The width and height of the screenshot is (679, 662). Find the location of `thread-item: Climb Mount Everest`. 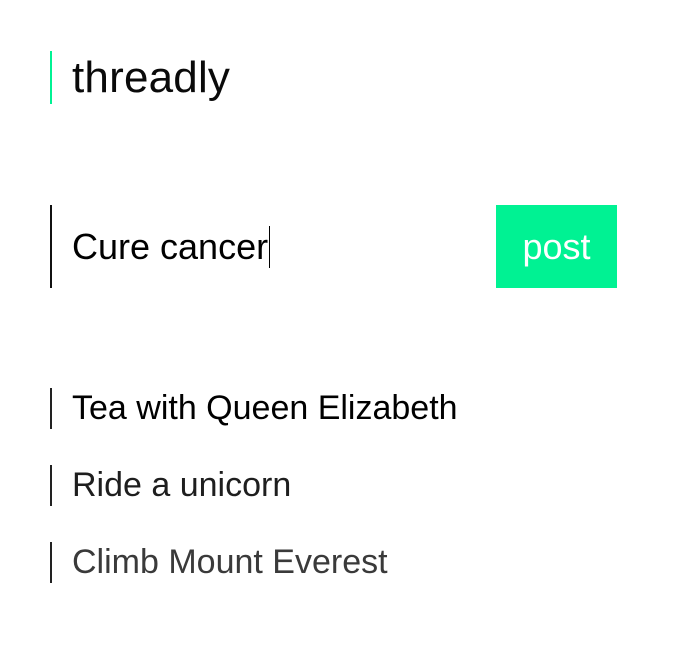

thread-item: Climb Mount Everest is located at coordinates (330, 562).